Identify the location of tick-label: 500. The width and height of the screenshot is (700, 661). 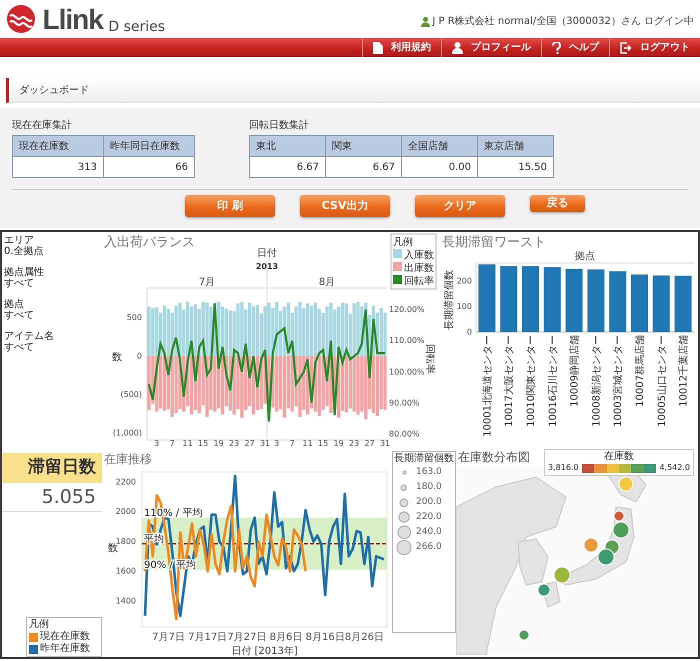
(134, 317).